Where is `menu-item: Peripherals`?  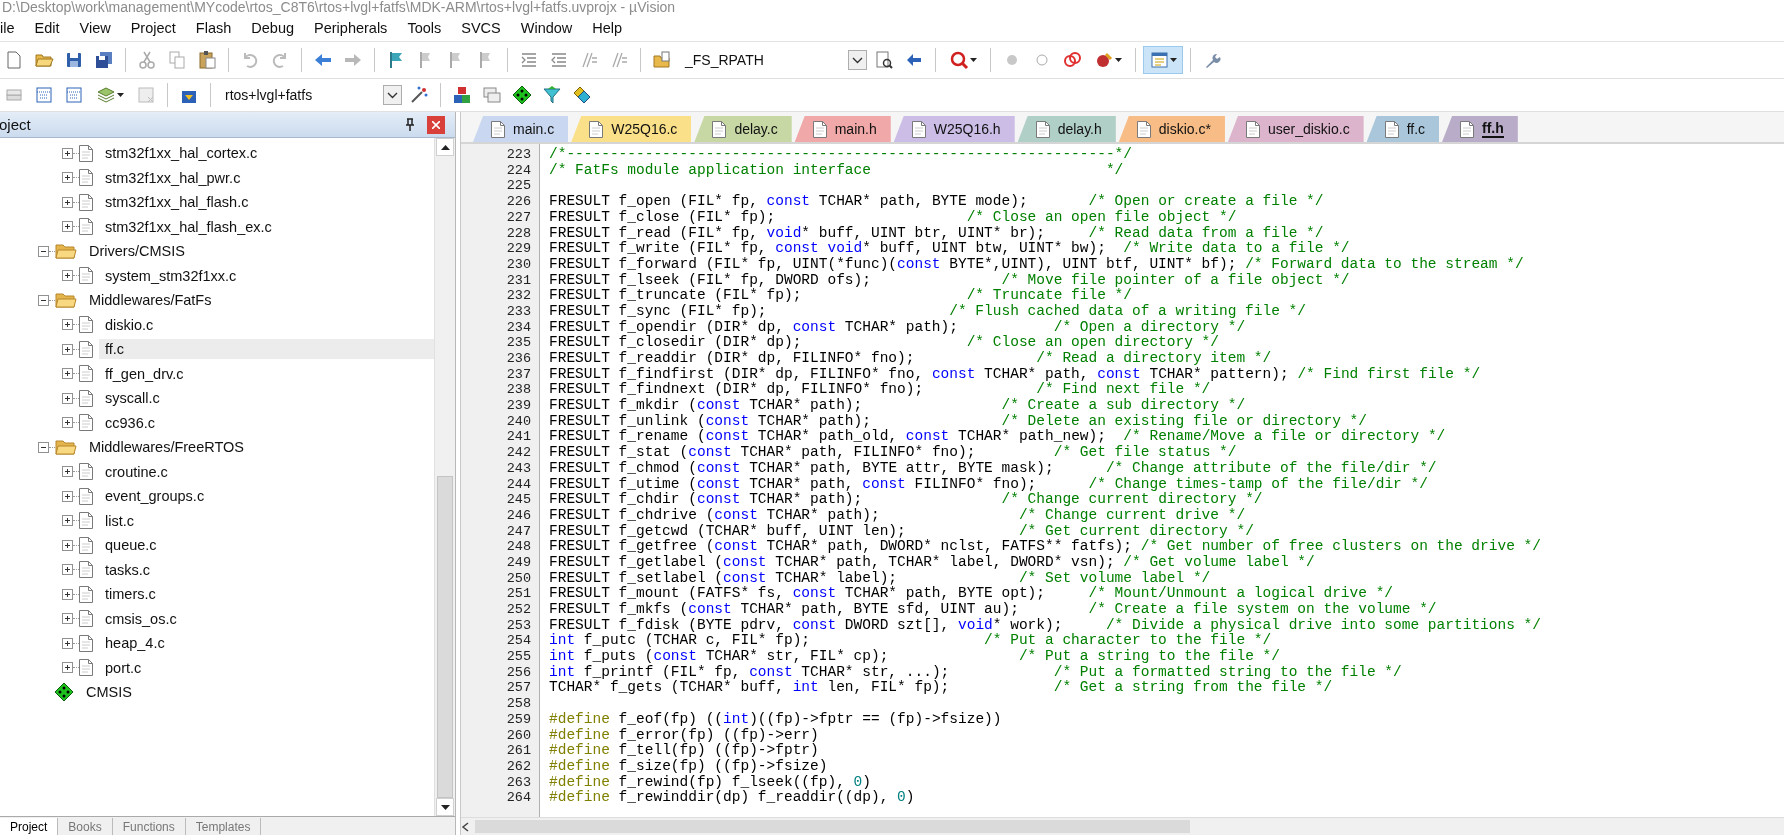 menu-item: Peripherals is located at coordinates (351, 28).